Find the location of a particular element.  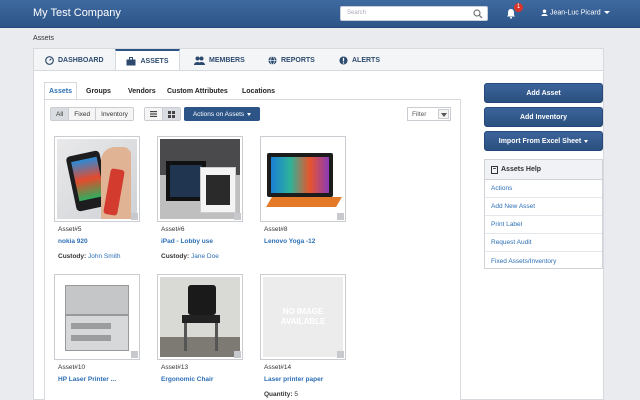

subtab-groups: Groups is located at coordinates (98, 91).